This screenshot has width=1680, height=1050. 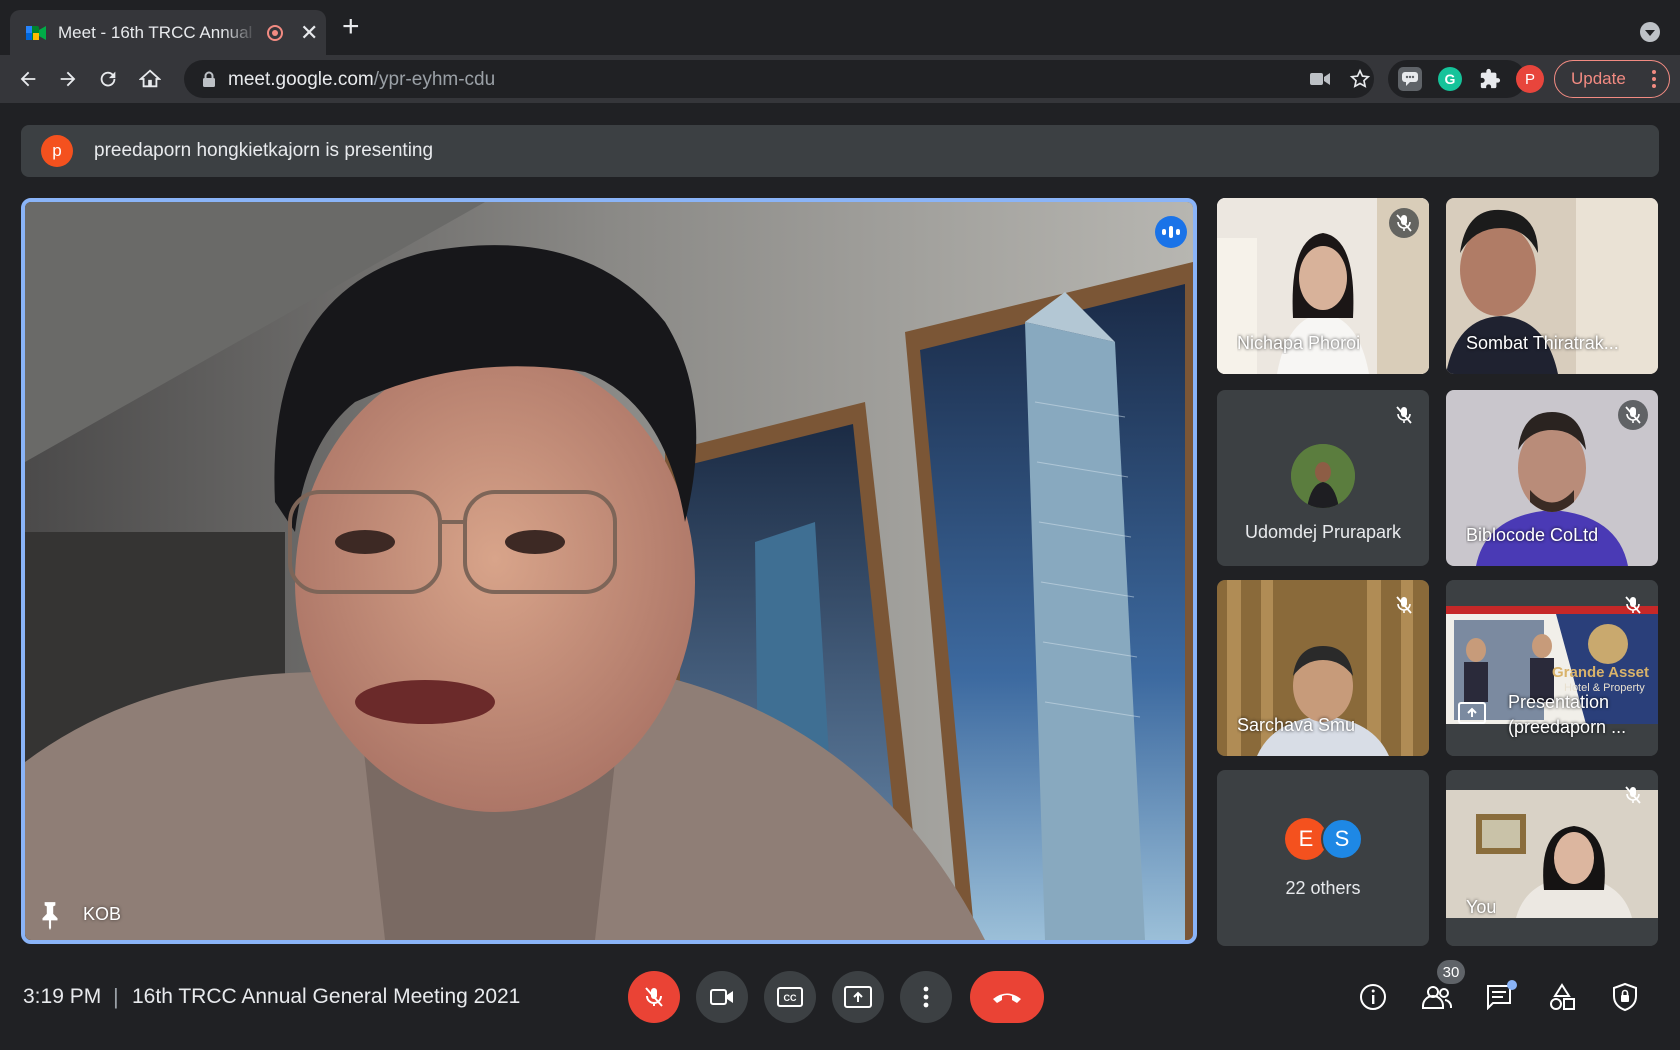 I want to click on people-icon, so click(x=1437, y=997).